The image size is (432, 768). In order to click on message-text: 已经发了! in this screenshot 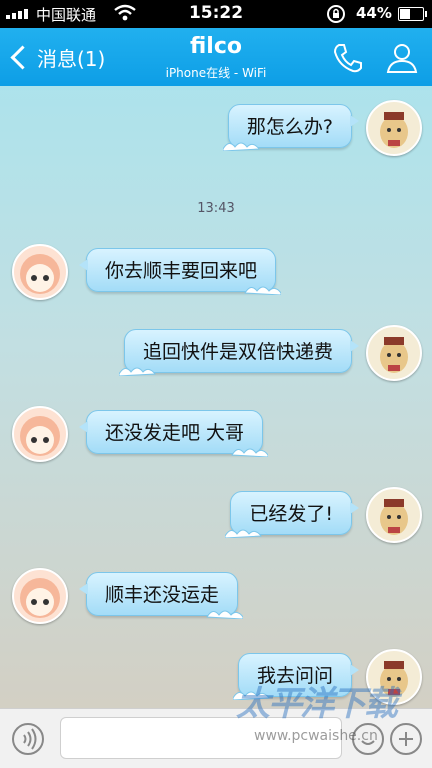, I will do `click(291, 514)`.